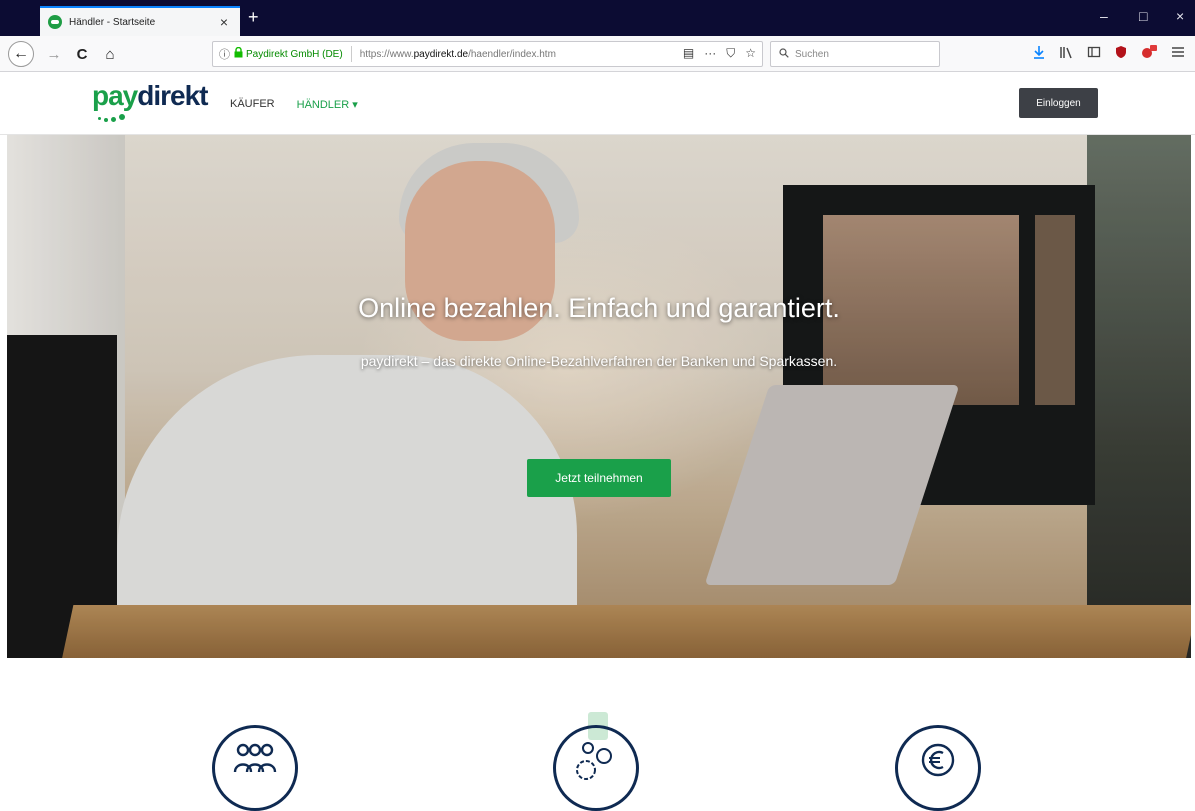 This screenshot has height=811, width=1195. I want to click on minimize-button: –, so click(1104, 16).